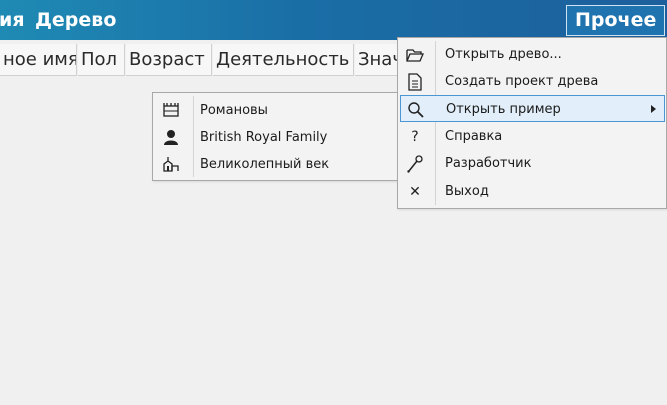 The height and width of the screenshot is (405, 667). I want to click on column-header-occupation: Деятельность, so click(283, 60).